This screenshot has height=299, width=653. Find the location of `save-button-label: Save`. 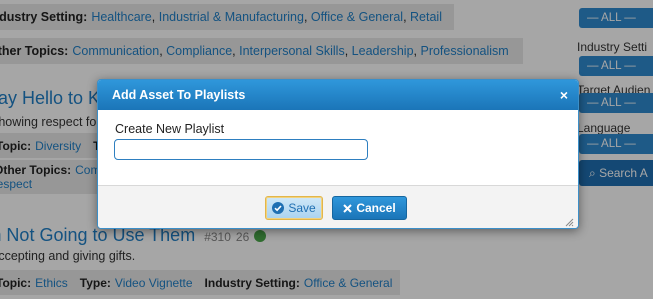

save-button-label: Save is located at coordinates (302, 208).